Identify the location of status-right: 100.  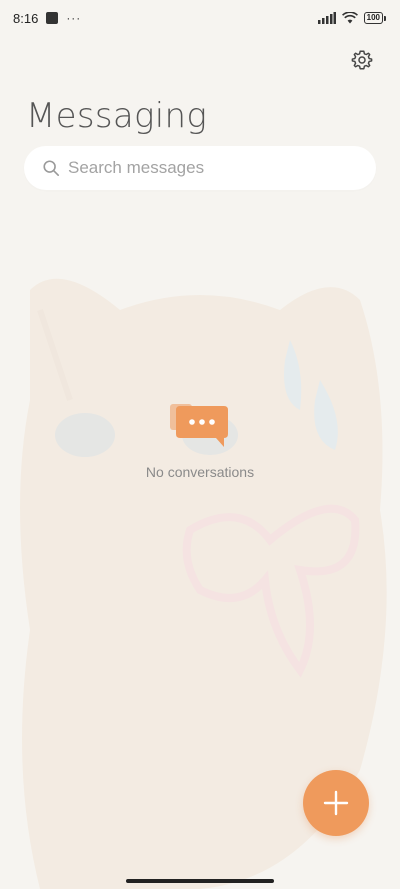
(351, 18).